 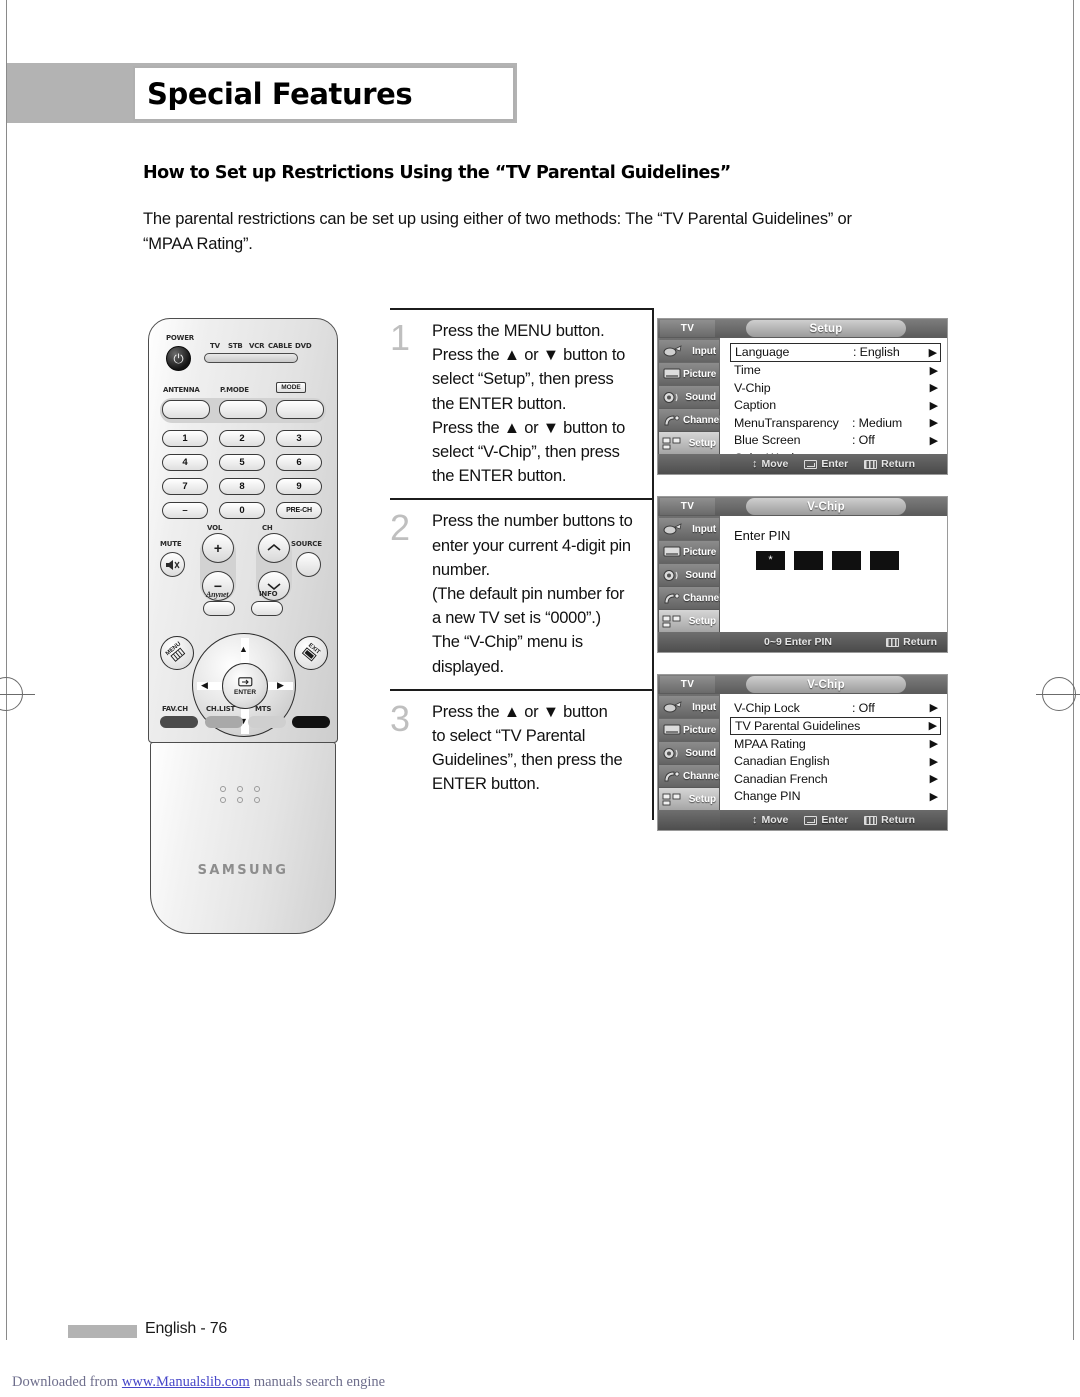 What do you see at coordinates (267, 608) in the screenshot?
I see `info-button` at bounding box center [267, 608].